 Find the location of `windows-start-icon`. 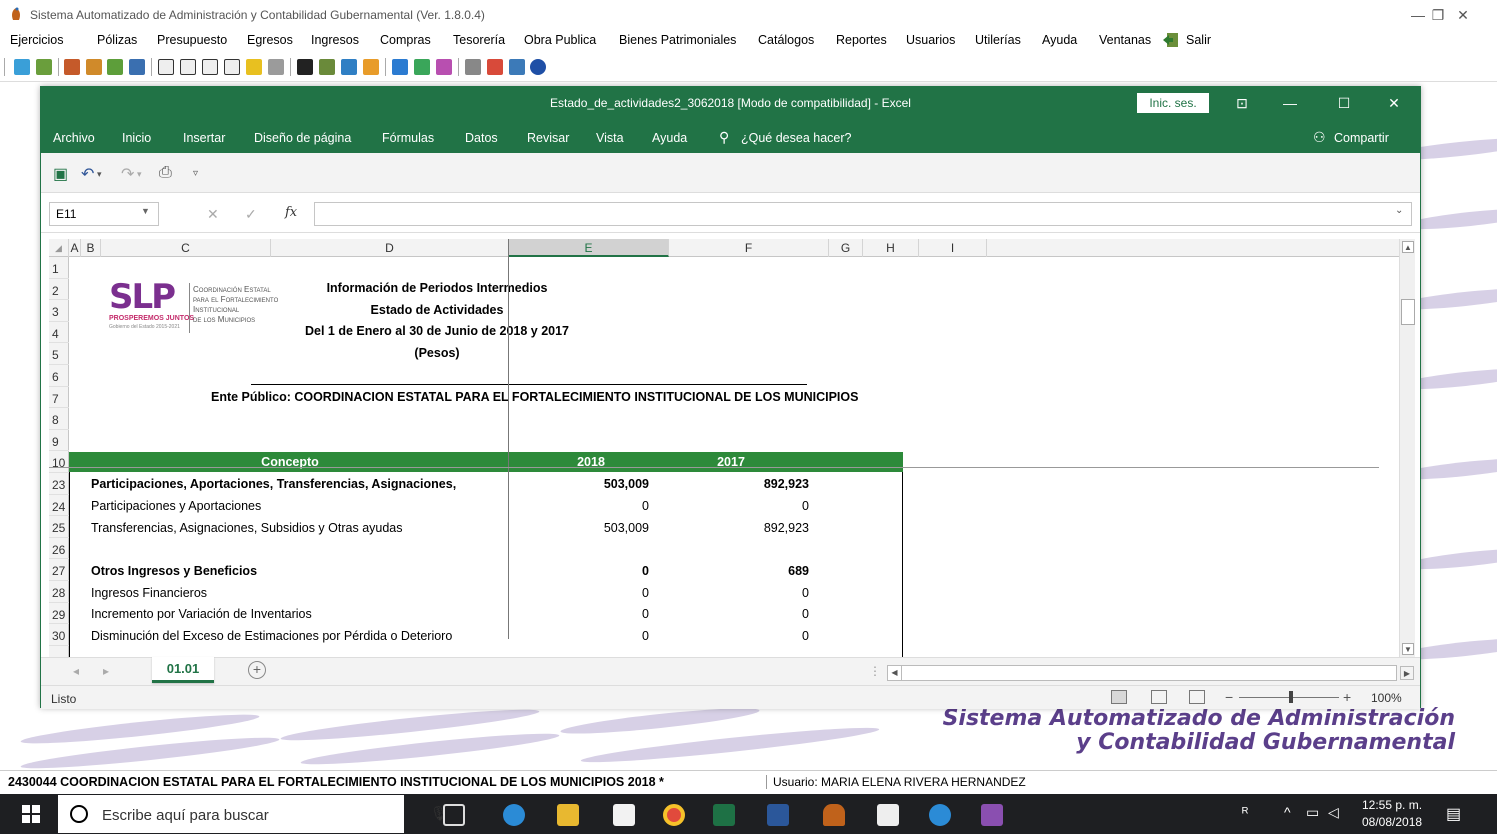

windows-start-icon is located at coordinates (31, 814).